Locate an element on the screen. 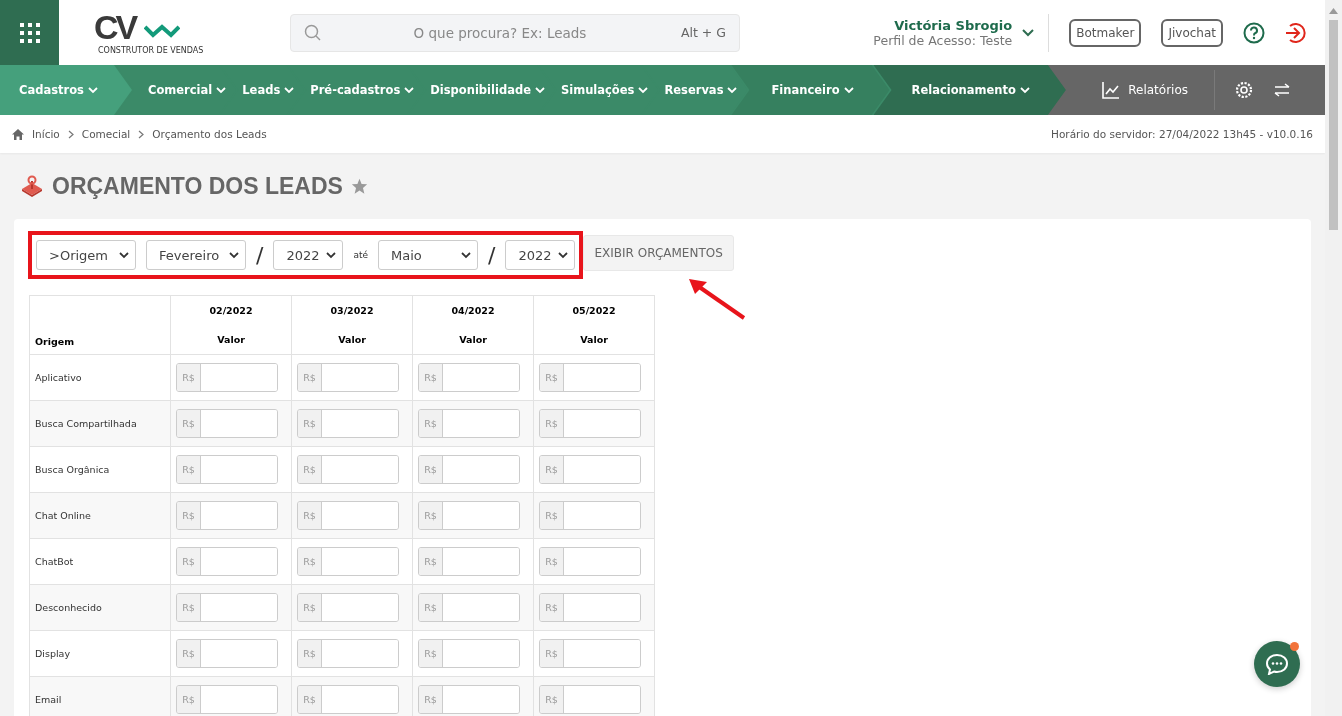 The height and width of the screenshot is (716, 1342). breadcrumb-link: Orçamento dos Leads is located at coordinates (209, 134).